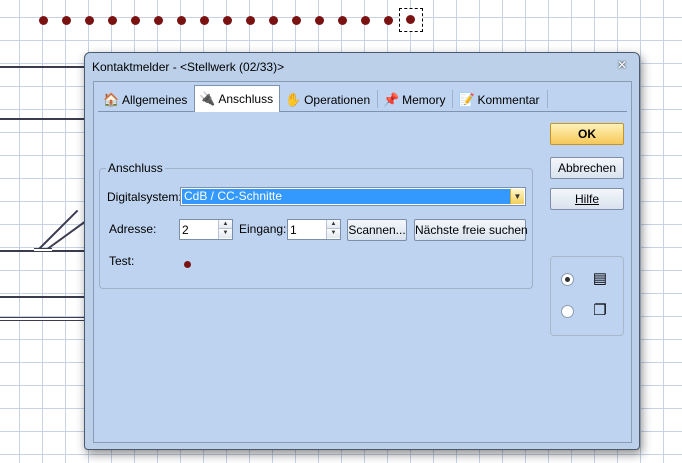  I want to click on ok-button: OK, so click(587, 134).